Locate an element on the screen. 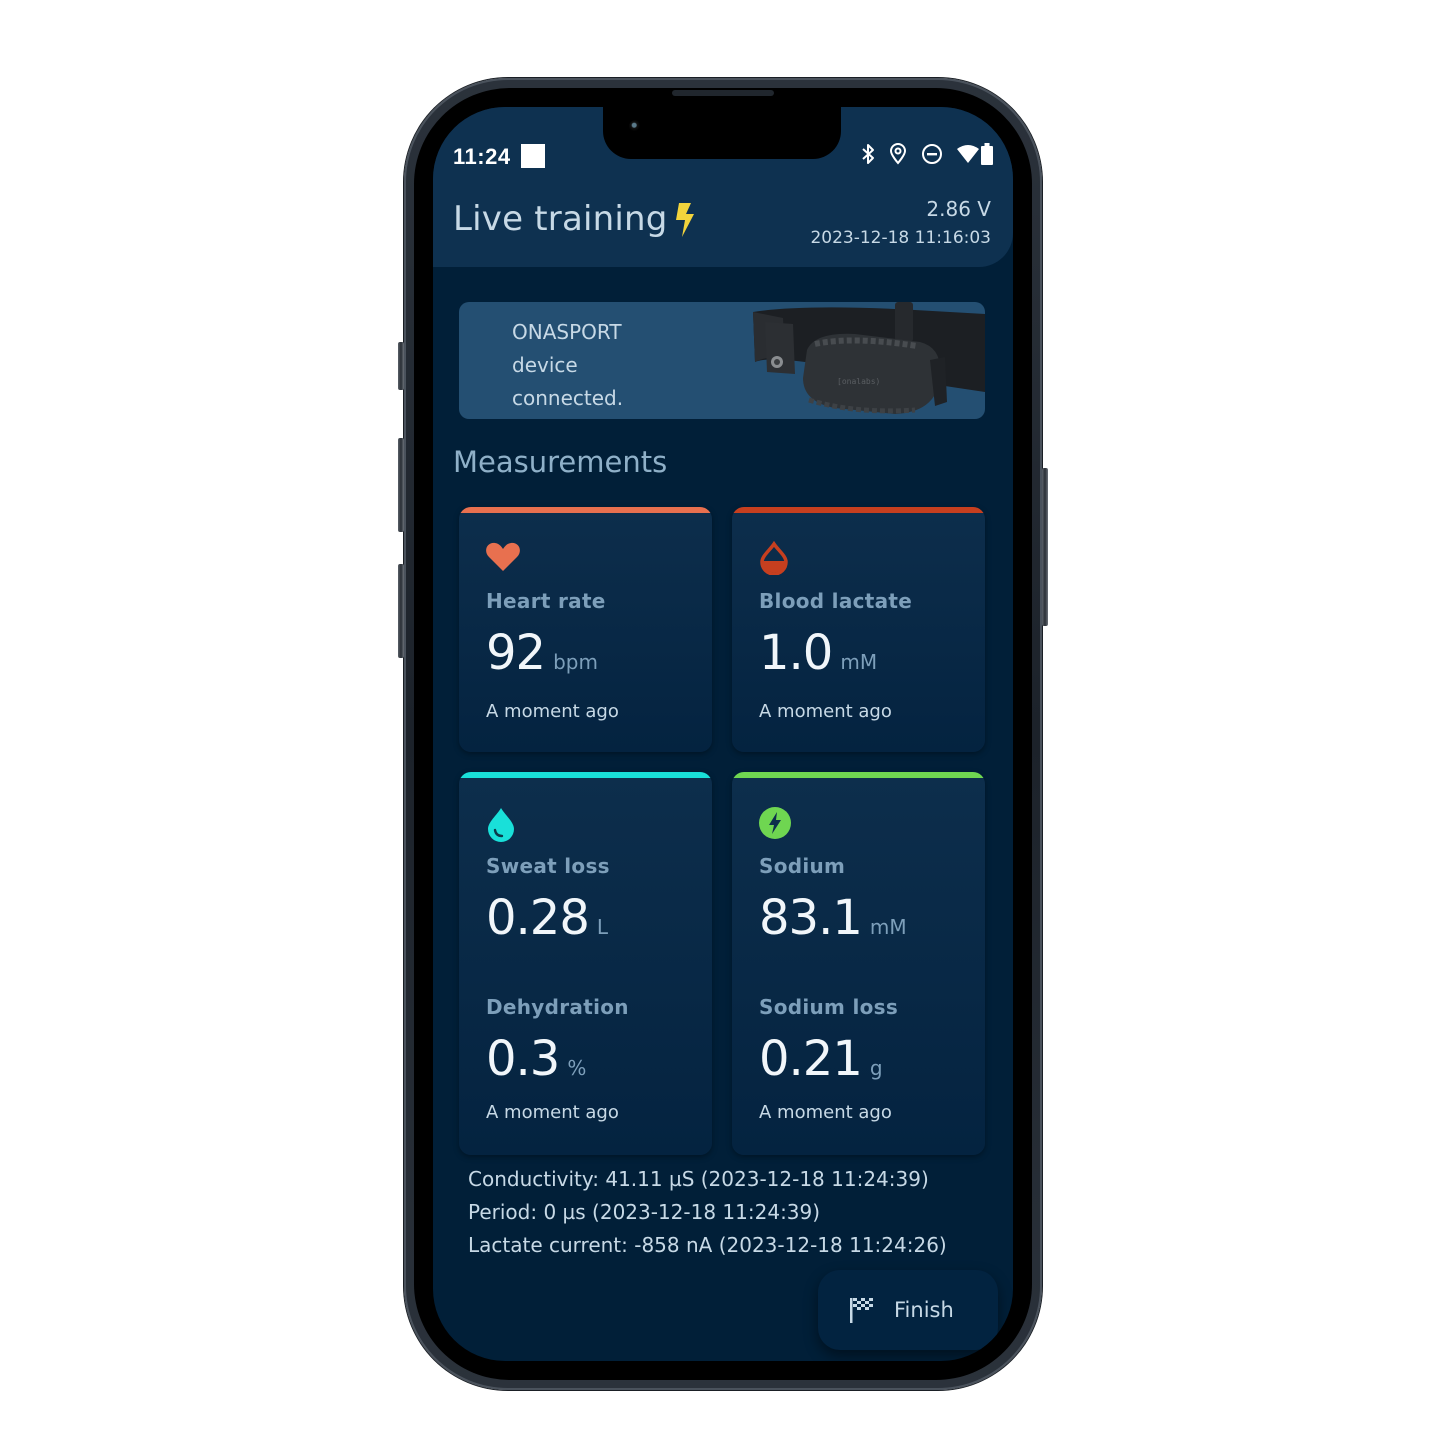 This screenshot has height=1450, width=1445. sodium-loss-reading: 0.21 g is located at coordinates (821, 1059).